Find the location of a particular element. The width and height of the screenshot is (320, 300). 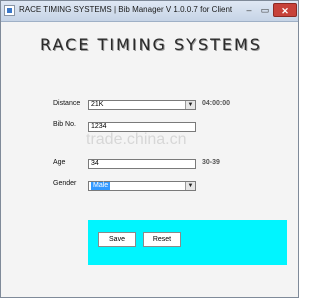

save-button: Save is located at coordinates (117, 239).